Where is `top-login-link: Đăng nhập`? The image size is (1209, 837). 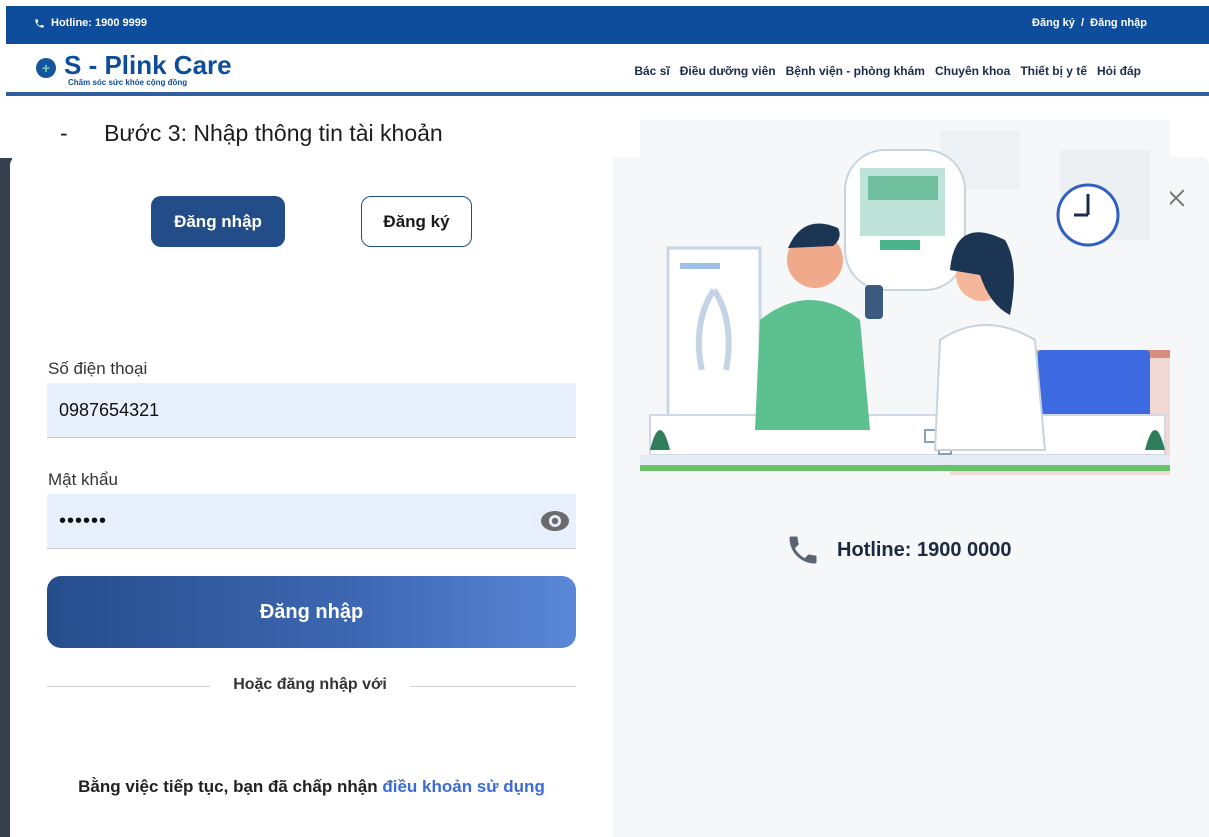 top-login-link: Đăng nhập is located at coordinates (1118, 23).